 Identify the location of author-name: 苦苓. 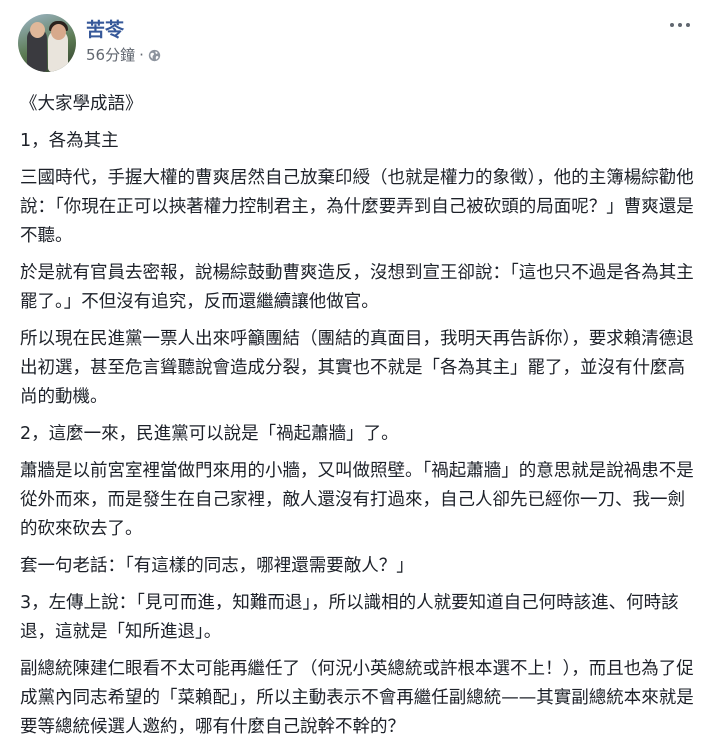
(123, 30).